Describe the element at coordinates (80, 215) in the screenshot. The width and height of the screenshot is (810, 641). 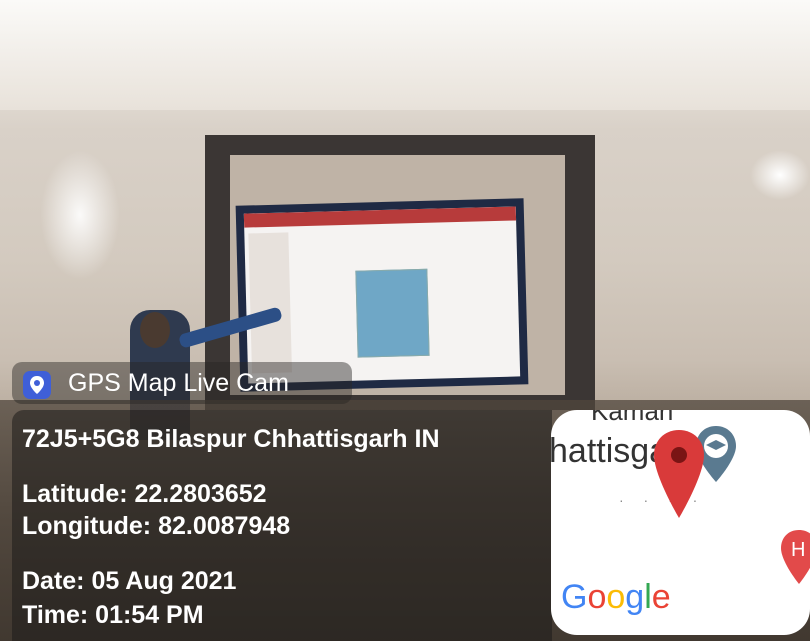
I see `wall-light` at that location.